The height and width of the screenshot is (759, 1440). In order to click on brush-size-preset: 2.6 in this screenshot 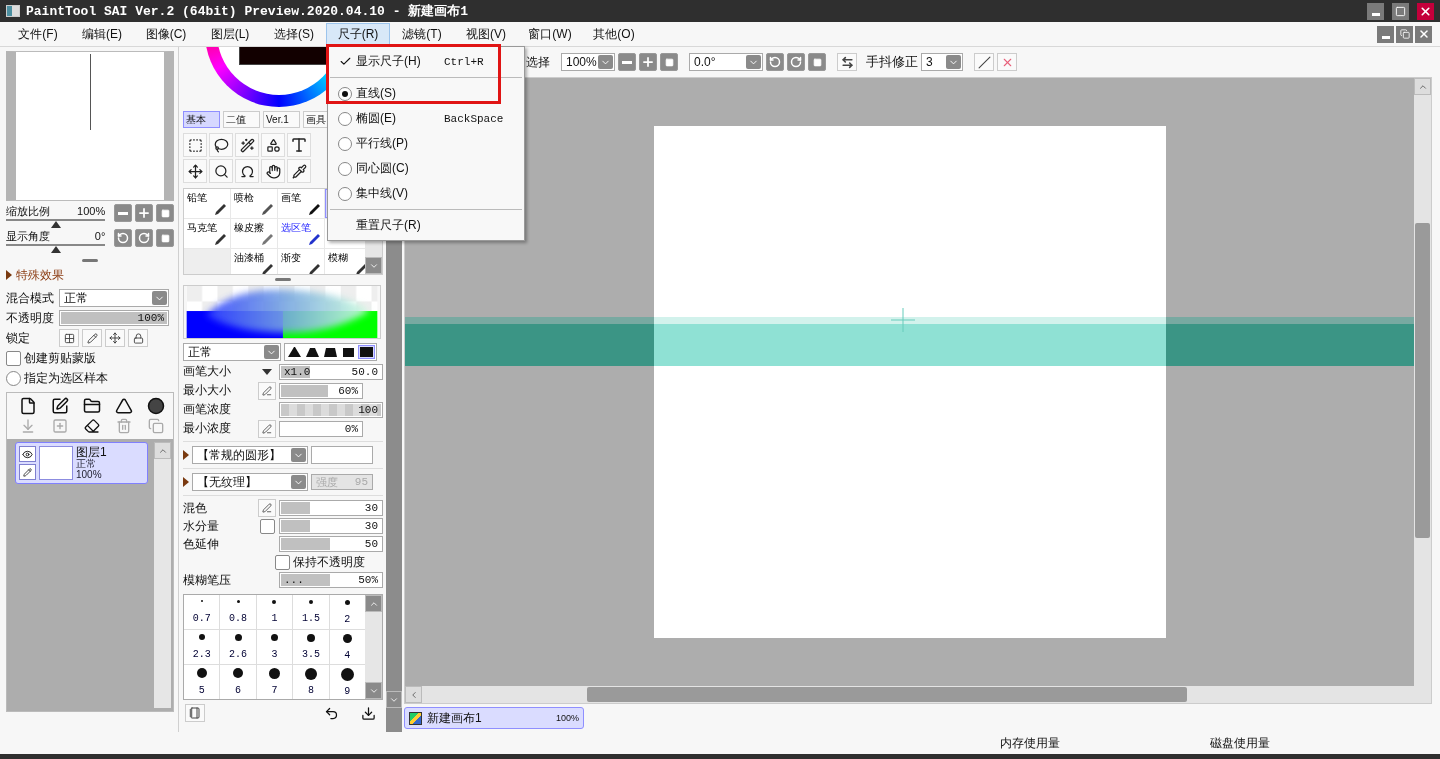, I will do `click(238, 647)`.